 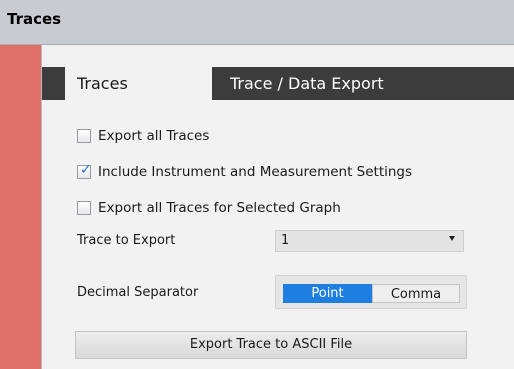 I want to click on title-bar: Traces, so click(x=257, y=22).